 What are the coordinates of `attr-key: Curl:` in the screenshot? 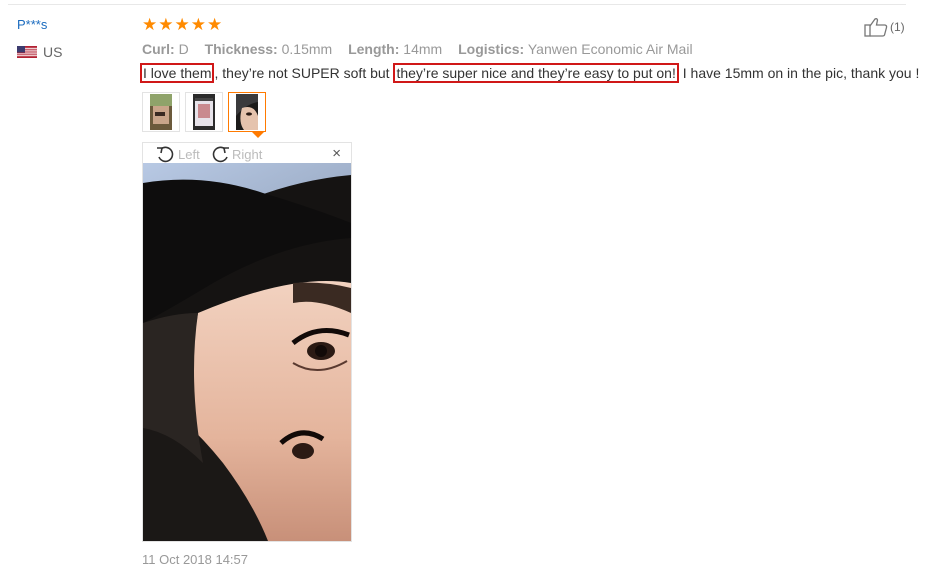 It's located at (158, 49).